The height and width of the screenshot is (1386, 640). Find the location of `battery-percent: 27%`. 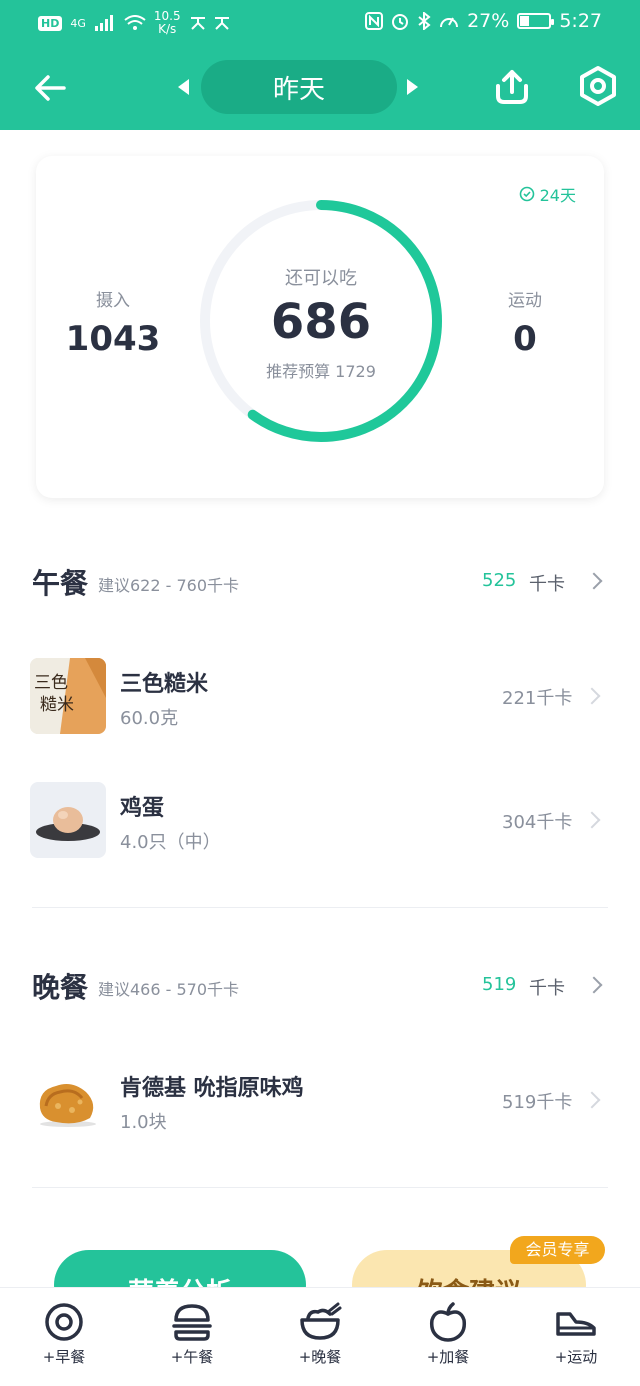

battery-percent: 27% is located at coordinates (488, 21).